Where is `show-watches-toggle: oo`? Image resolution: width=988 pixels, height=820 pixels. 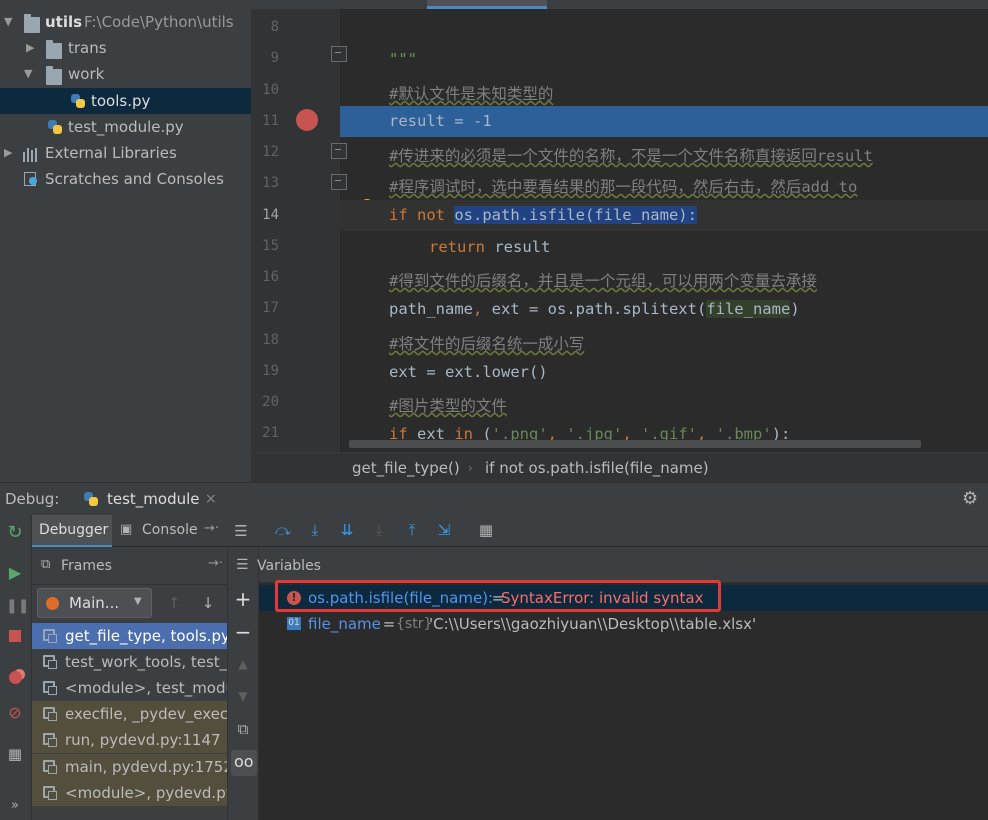 show-watches-toggle: oo is located at coordinates (244, 763).